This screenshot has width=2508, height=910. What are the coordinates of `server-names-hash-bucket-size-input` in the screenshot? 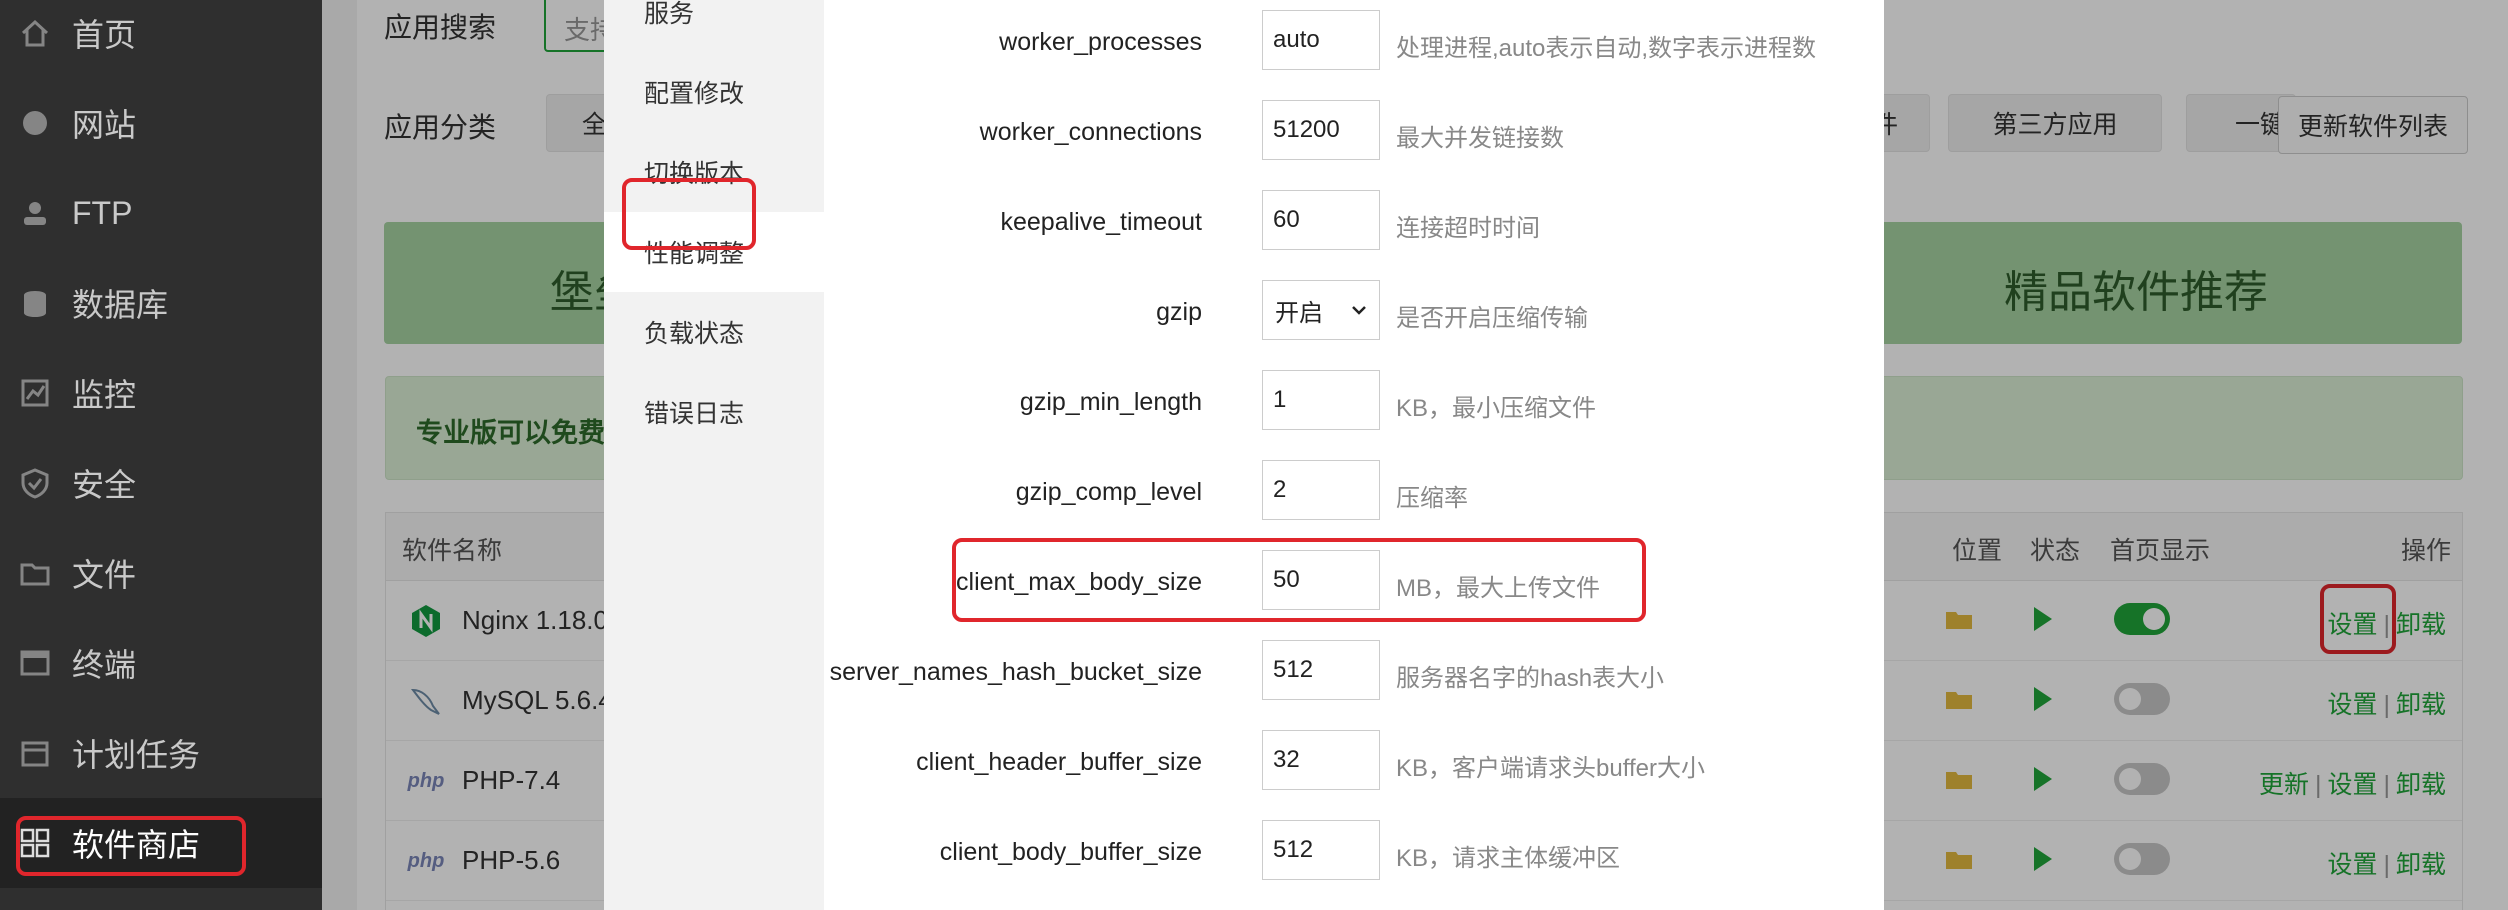 It's located at (1321, 670).